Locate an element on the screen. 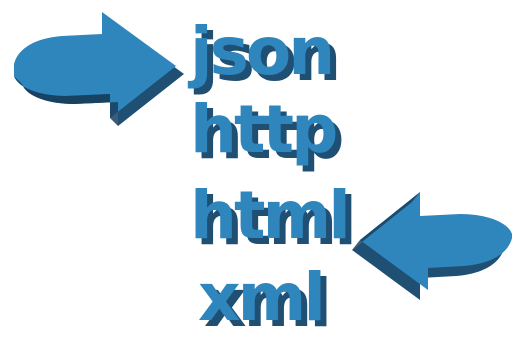  arrow-right-3d-icon is located at coordinates (99, 69).